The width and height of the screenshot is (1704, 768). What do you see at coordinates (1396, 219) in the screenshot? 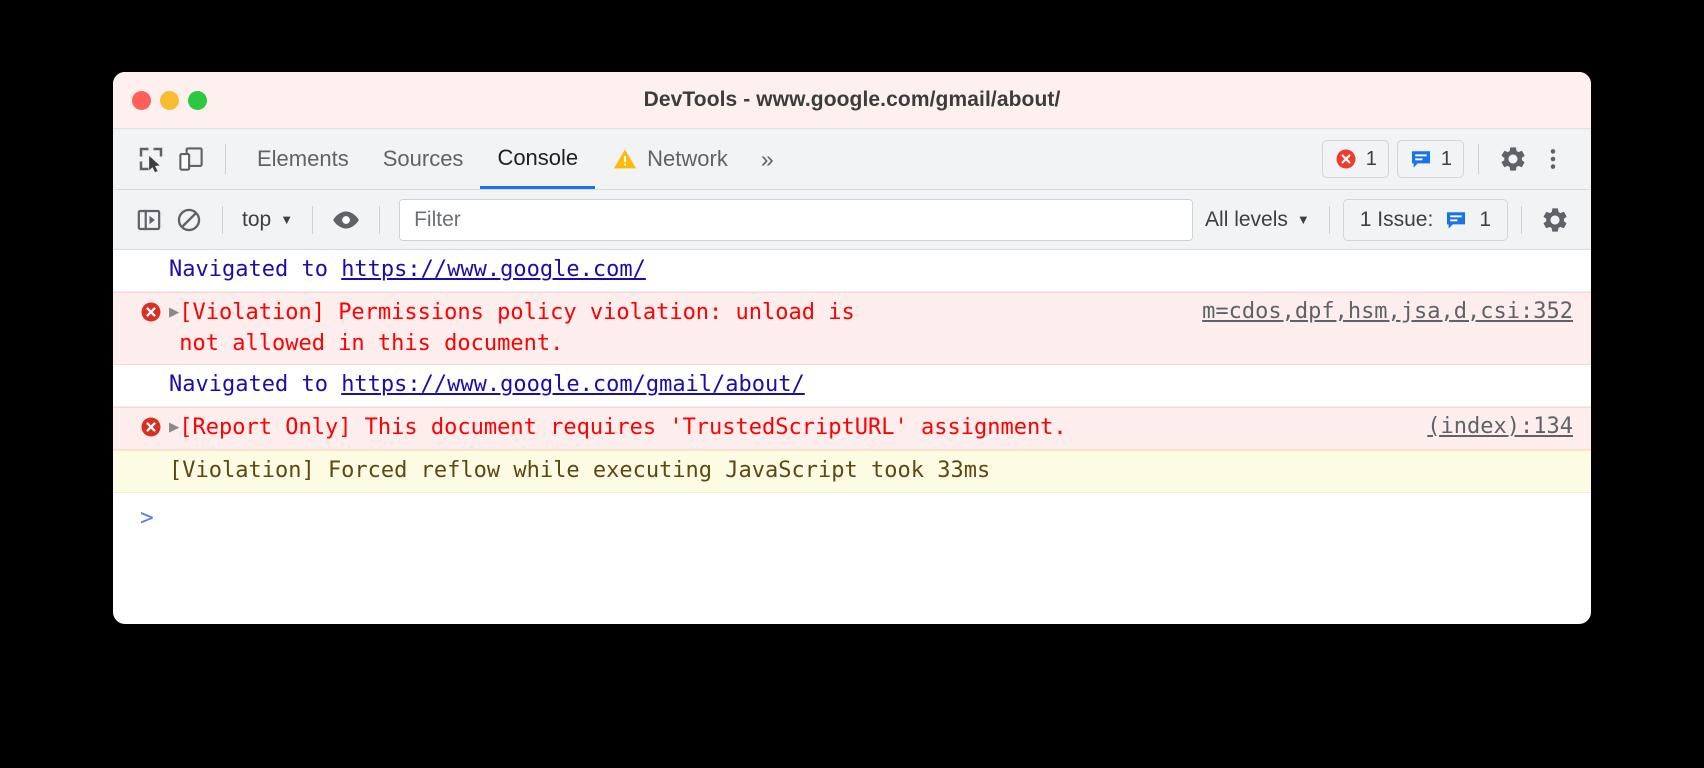
I see `issues-bar-label: 1 Issue:` at bounding box center [1396, 219].